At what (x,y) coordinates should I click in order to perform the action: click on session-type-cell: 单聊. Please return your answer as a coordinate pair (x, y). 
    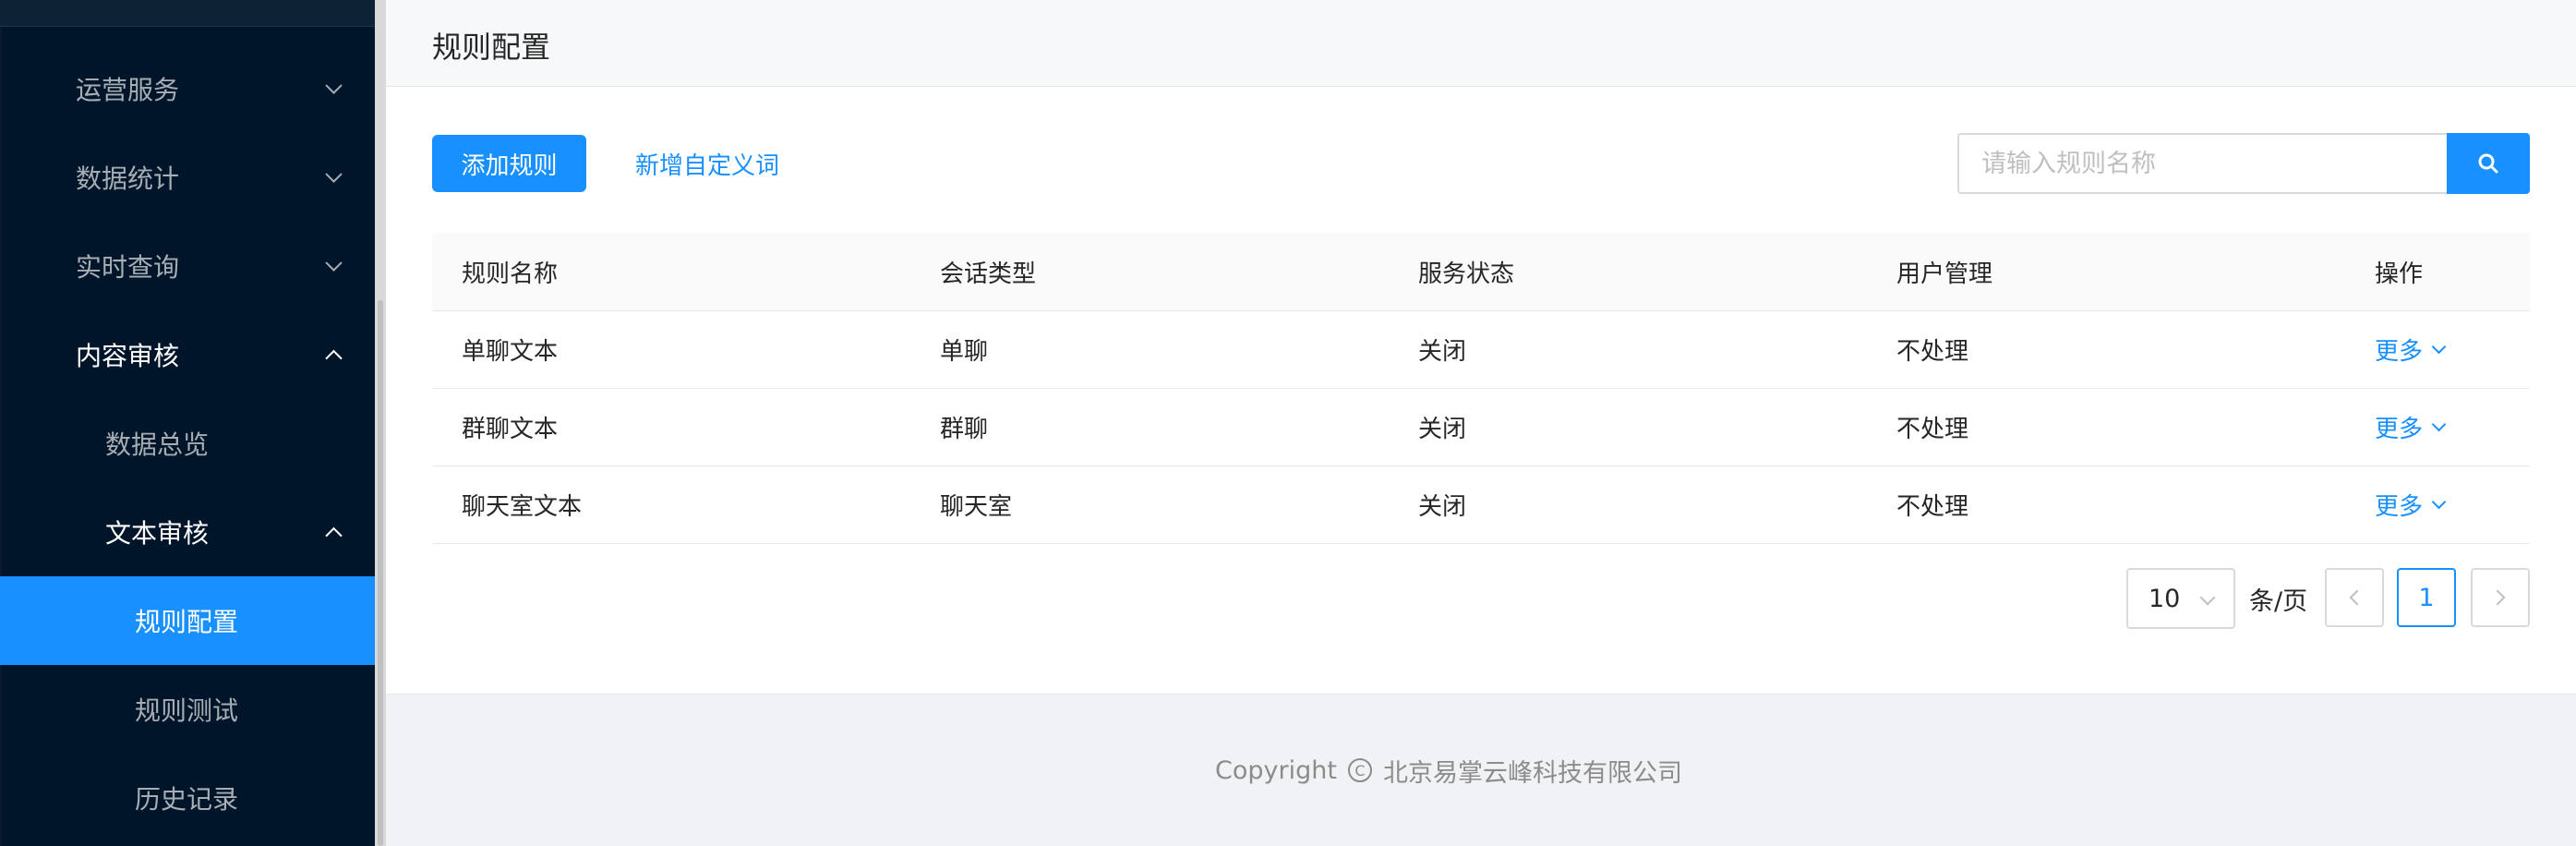
    Looking at the image, I should click on (964, 352).